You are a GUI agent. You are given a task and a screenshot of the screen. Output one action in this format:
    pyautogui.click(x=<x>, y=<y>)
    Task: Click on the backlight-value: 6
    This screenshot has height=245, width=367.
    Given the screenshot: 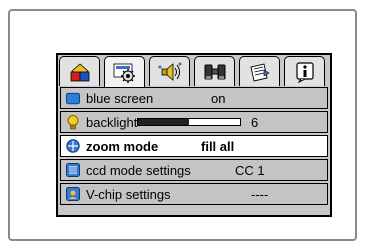 What is the action you would take?
    pyautogui.click(x=255, y=122)
    